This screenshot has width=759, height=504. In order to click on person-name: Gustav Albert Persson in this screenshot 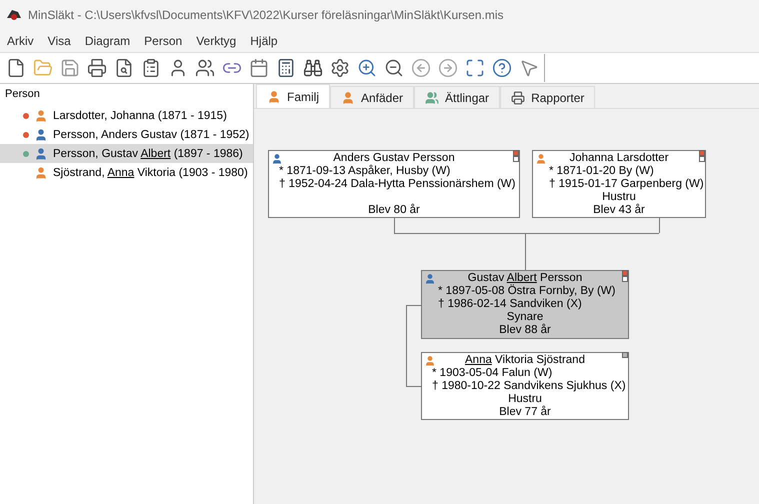, I will do `click(525, 278)`.